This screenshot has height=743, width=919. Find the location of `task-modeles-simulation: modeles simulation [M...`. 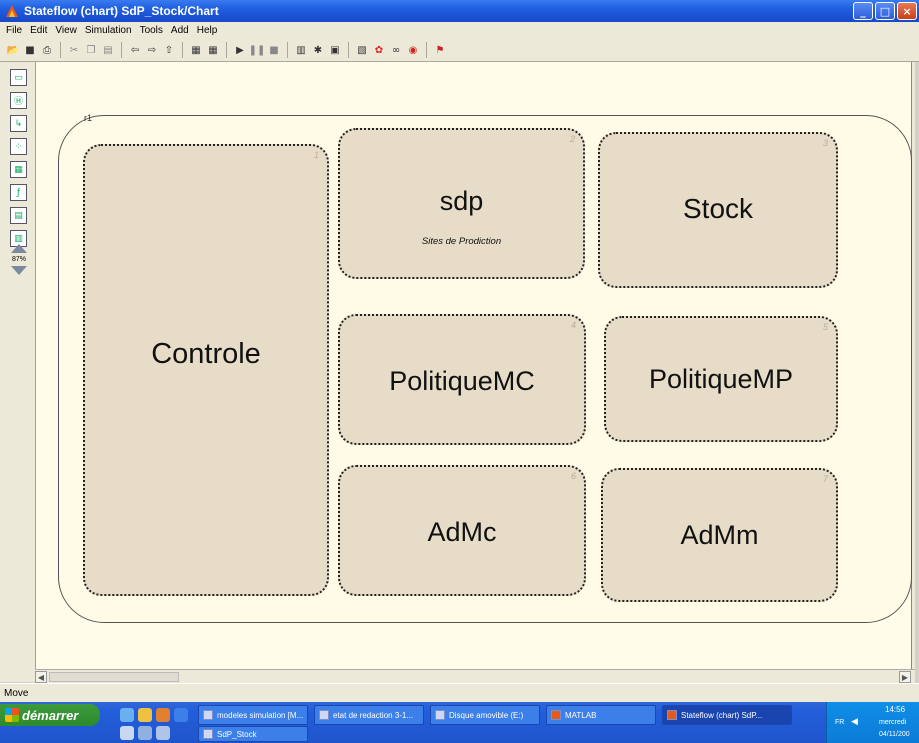

task-modeles-simulation: modeles simulation [M... is located at coordinates (253, 715).